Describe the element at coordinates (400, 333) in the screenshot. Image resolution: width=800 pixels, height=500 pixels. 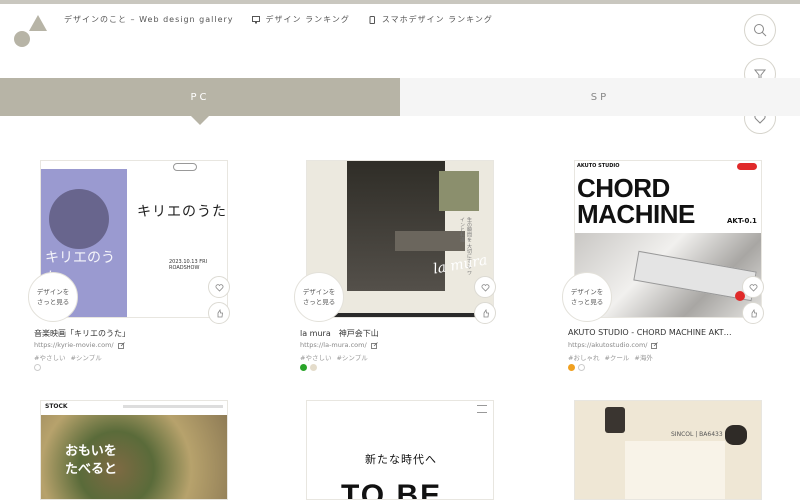
I see `card-title: la mura 神戸会下山` at that location.